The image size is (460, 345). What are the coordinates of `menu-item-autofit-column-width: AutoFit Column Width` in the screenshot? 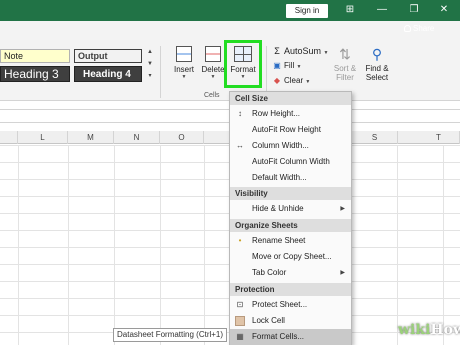 It's located at (290, 162).